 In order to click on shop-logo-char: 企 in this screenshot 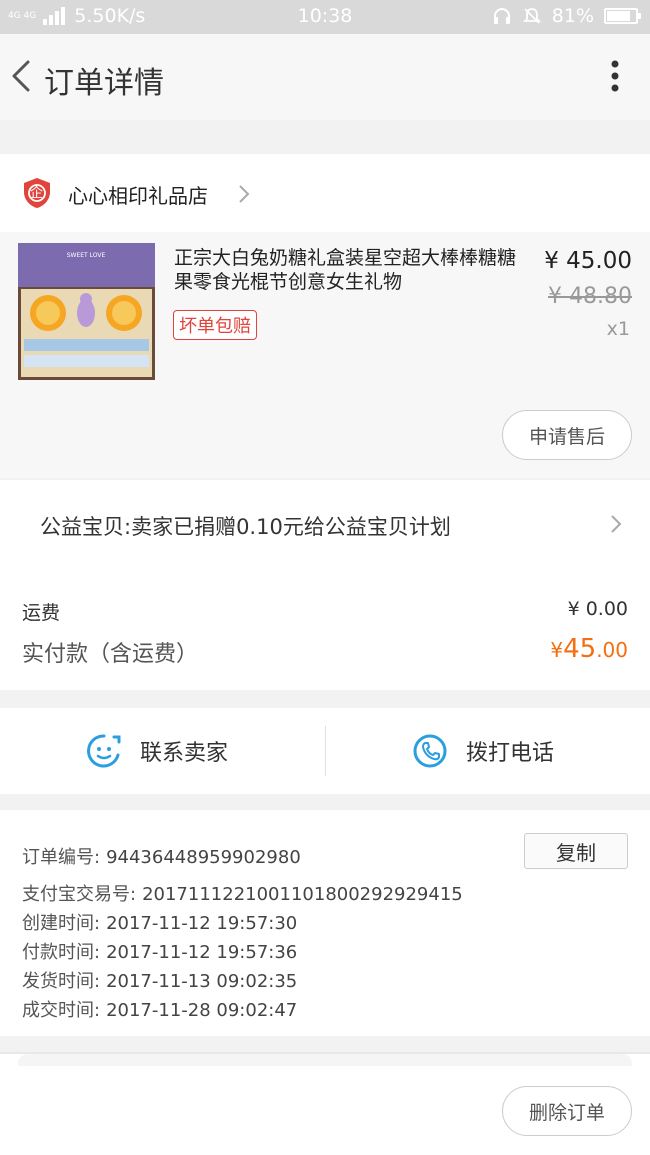, I will do `click(37, 193)`.